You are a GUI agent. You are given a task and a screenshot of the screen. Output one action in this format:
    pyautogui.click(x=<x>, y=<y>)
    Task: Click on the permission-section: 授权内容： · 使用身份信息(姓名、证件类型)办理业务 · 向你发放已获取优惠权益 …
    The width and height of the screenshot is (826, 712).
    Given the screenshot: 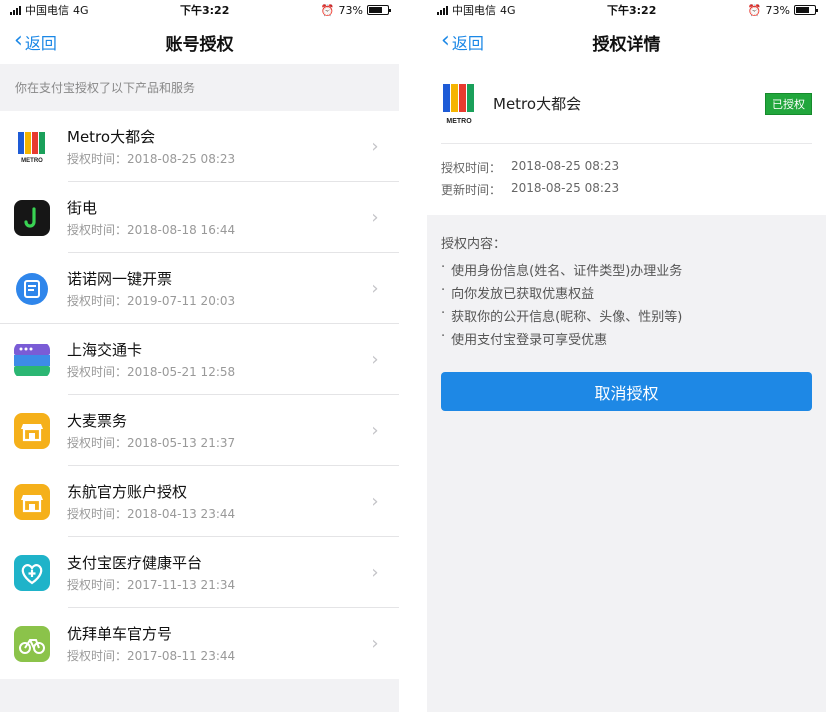 What is the action you would take?
    pyautogui.click(x=626, y=283)
    